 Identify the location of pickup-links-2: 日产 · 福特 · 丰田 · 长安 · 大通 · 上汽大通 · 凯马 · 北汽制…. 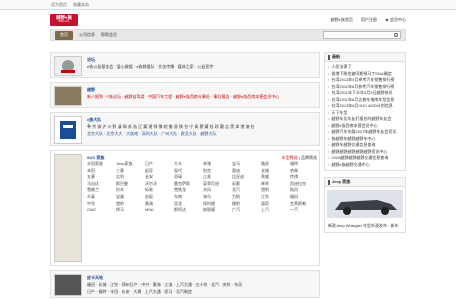
(202, 291).